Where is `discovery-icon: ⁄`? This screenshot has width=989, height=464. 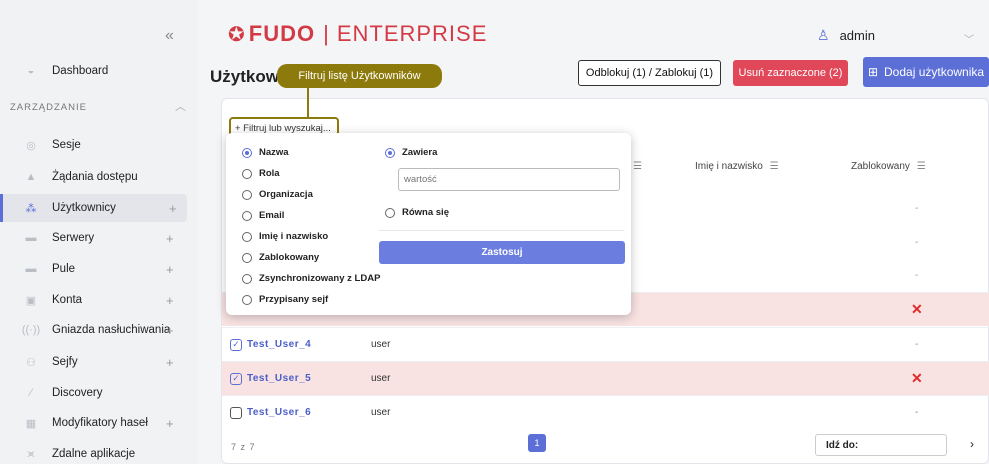
discovery-icon: ⁄ is located at coordinates (31, 393).